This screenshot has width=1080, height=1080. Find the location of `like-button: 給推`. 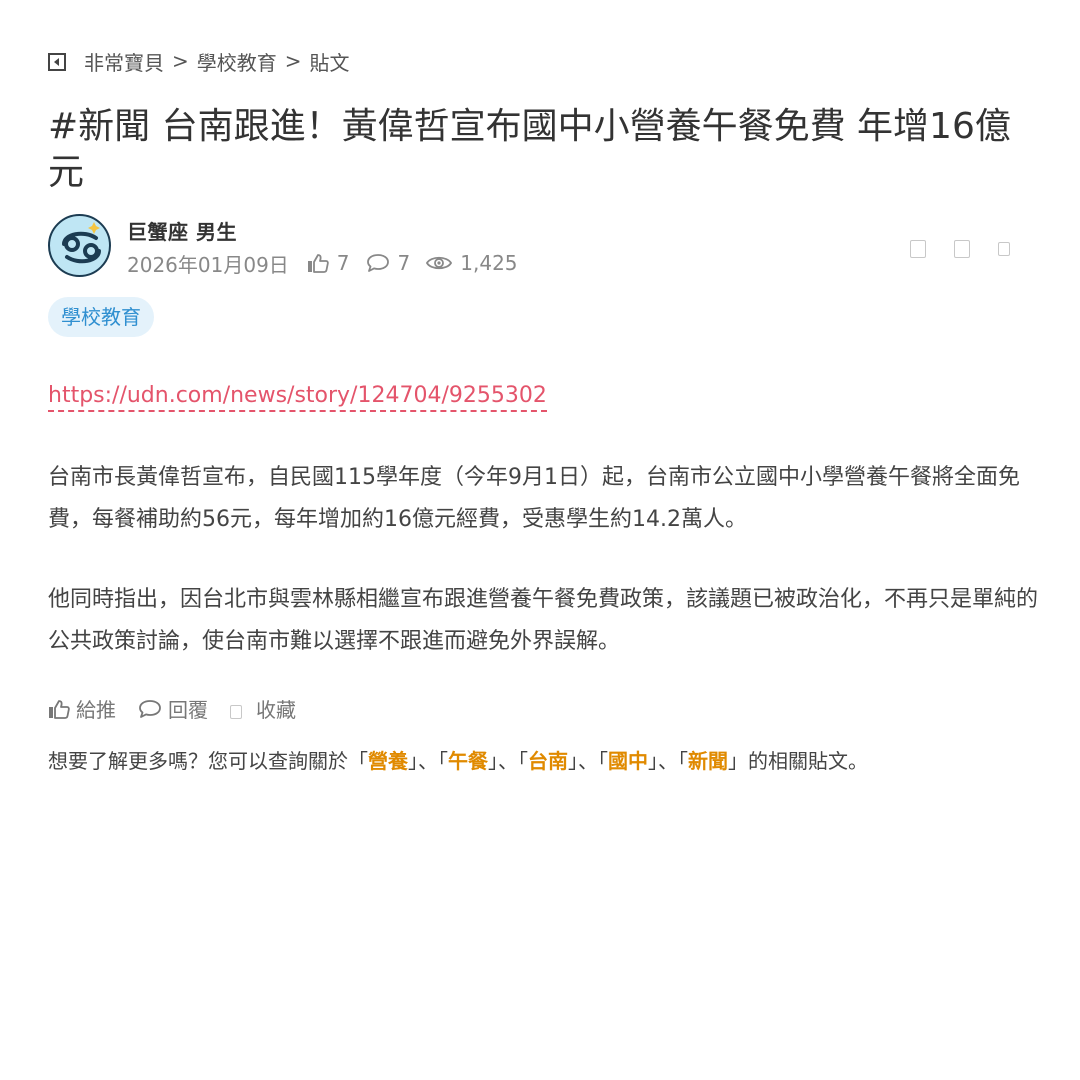

like-button: 給推 is located at coordinates (82, 708).